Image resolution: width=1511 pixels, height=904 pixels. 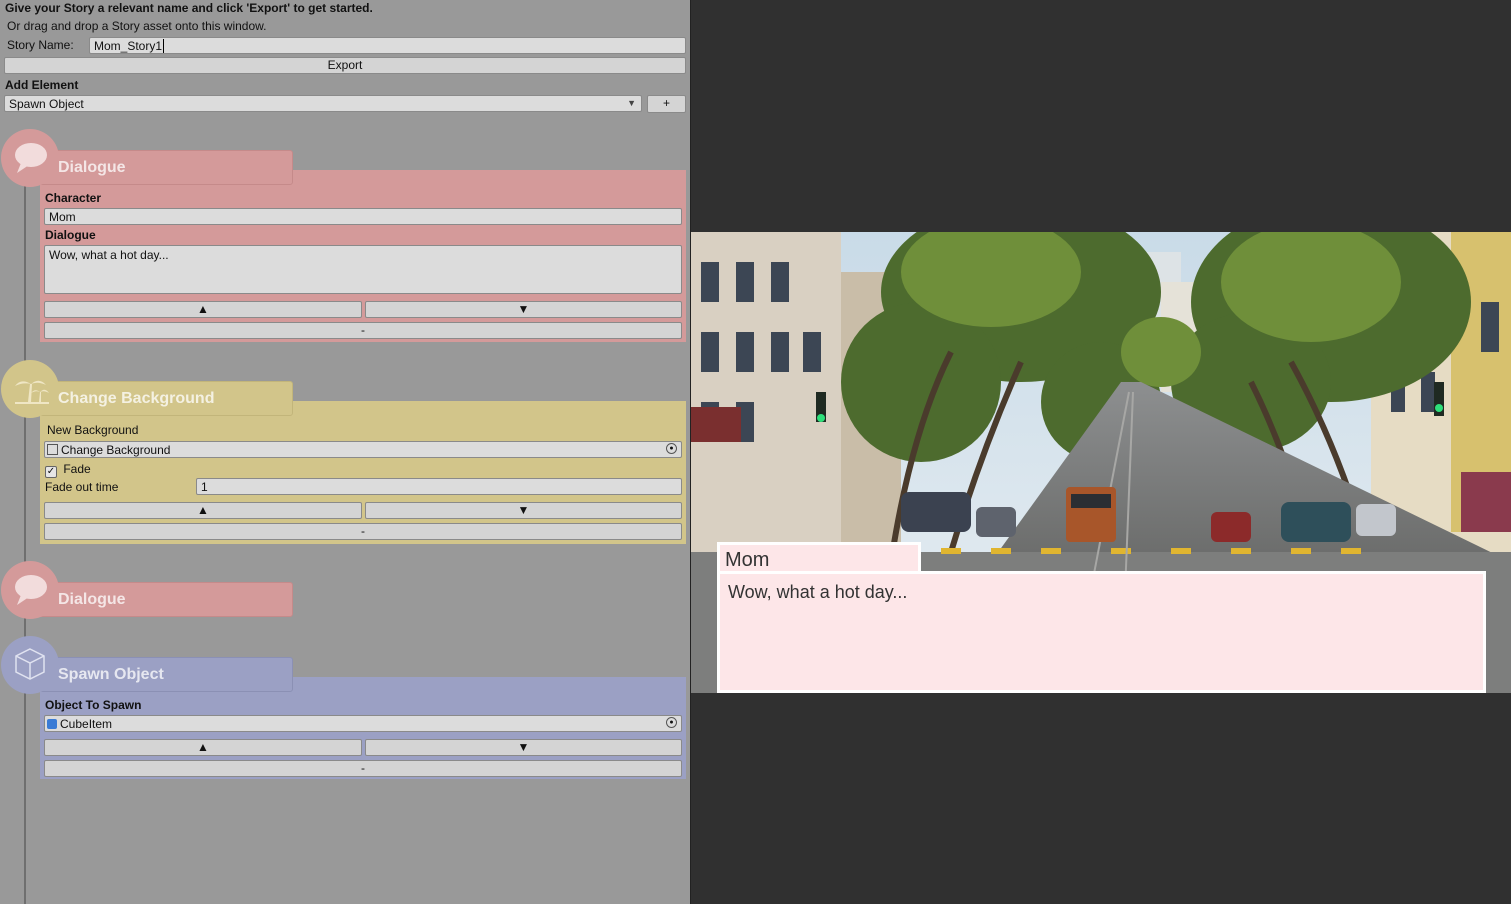 I want to click on fade-time-label: Fade out time, so click(x=82, y=487).